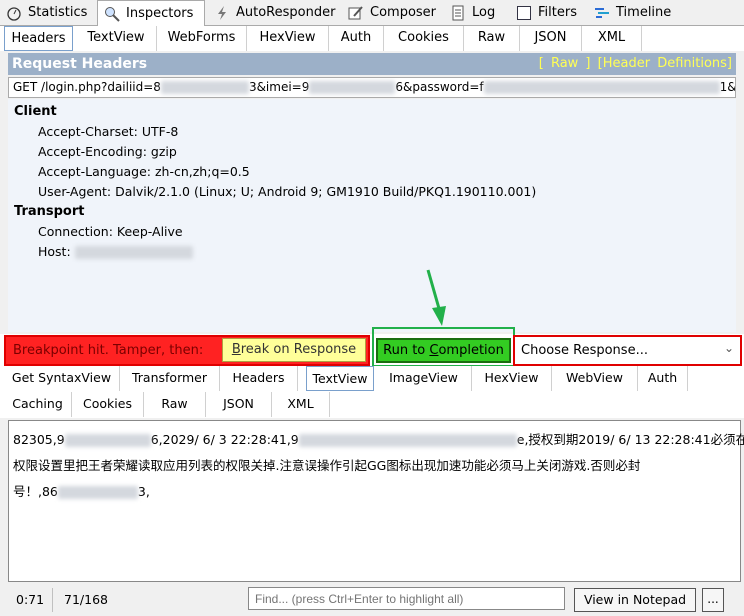 The image size is (744, 616). I want to click on find-input, so click(406, 598).